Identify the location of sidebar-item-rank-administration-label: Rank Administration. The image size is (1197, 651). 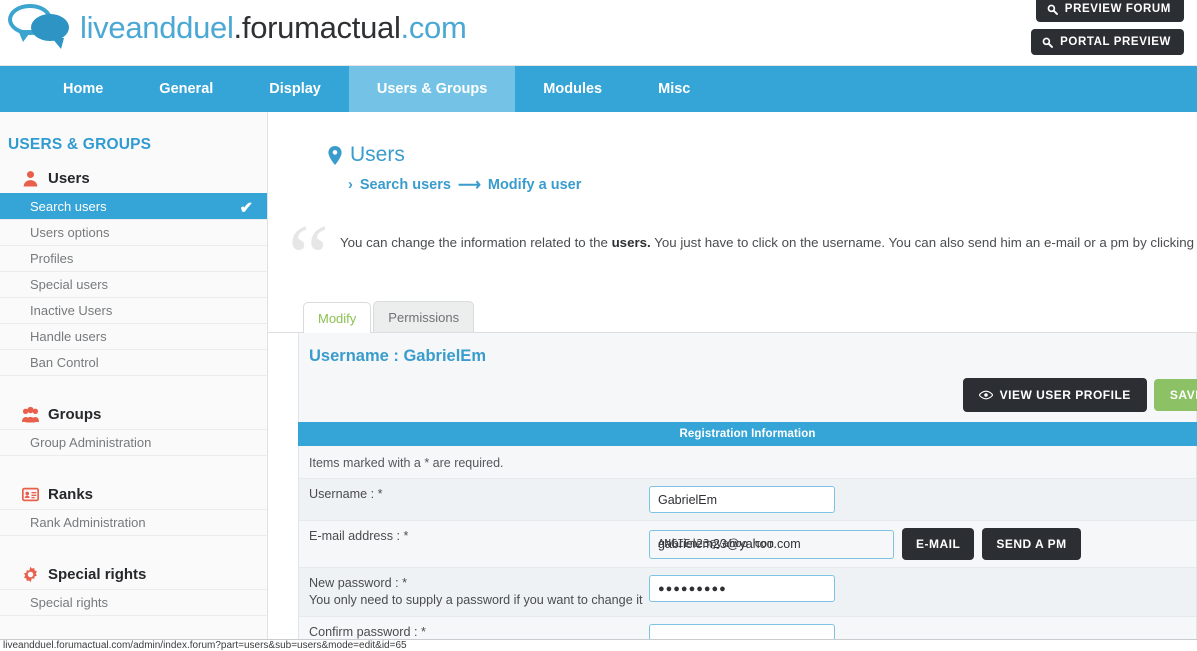
(88, 522).